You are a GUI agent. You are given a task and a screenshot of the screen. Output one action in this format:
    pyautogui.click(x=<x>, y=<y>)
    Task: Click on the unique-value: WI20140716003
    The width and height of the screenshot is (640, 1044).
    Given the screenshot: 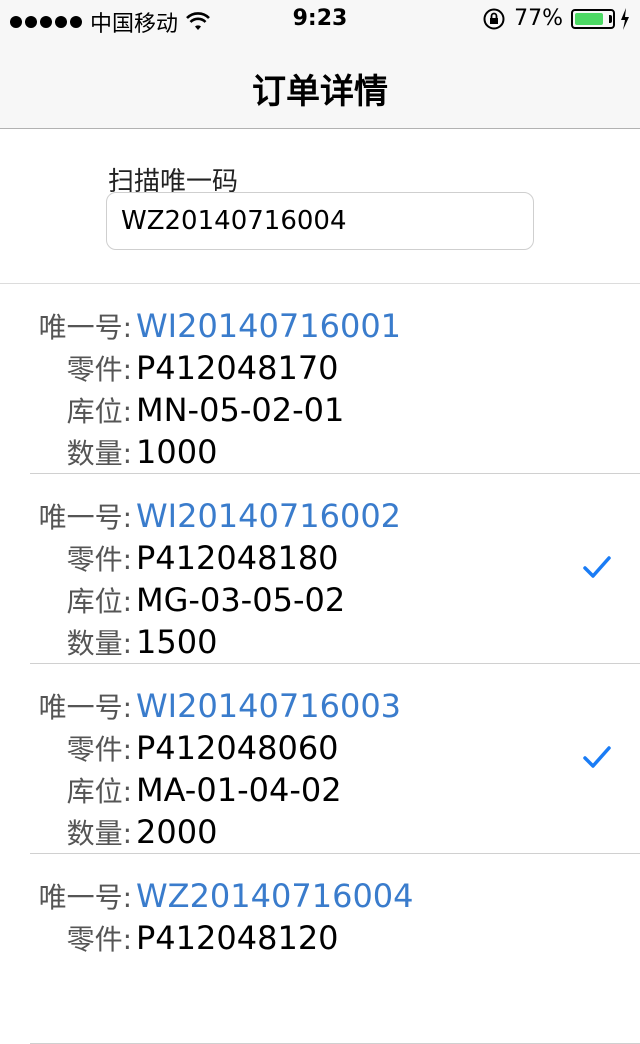 What is the action you would take?
    pyautogui.click(x=268, y=706)
    